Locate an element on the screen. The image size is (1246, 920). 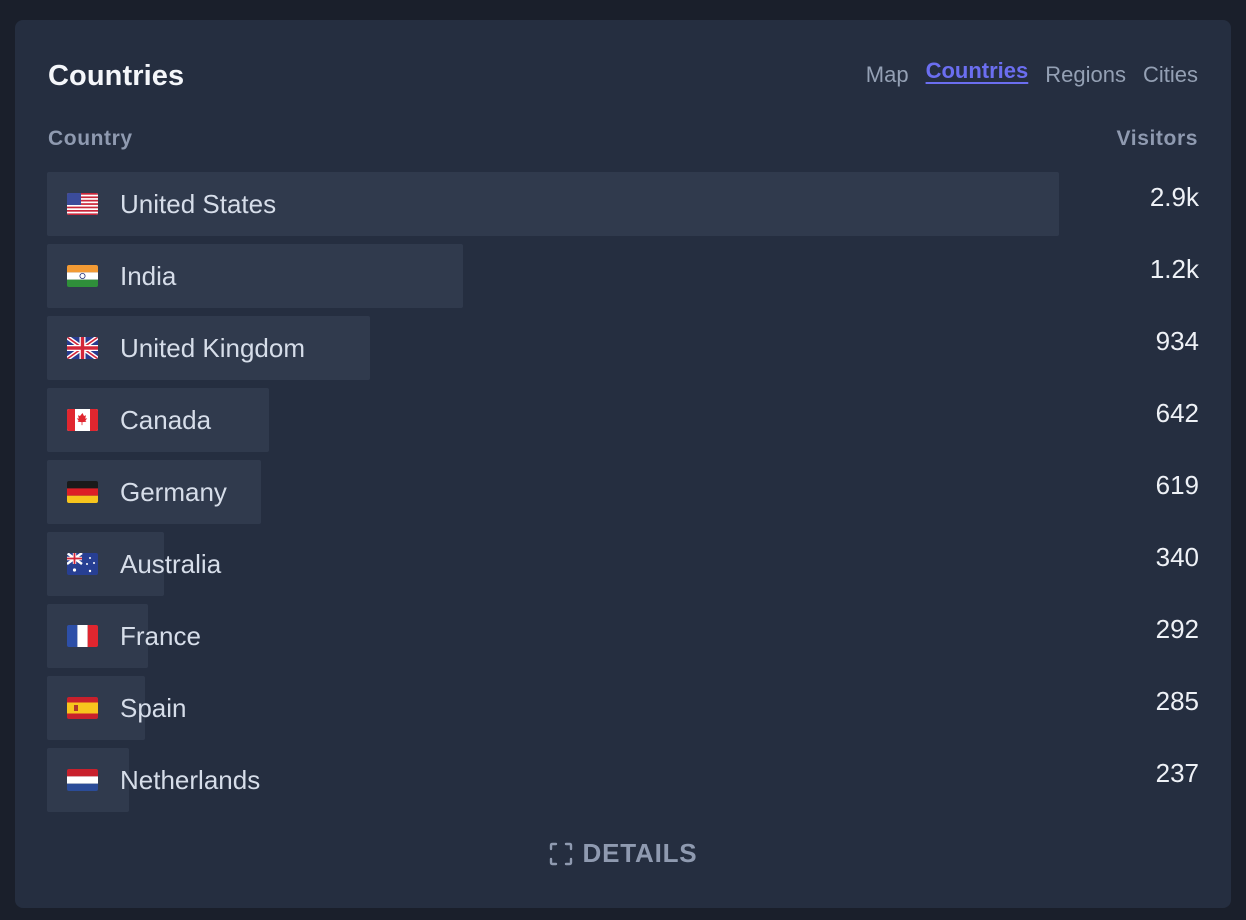
country-name: Spain is located at coordinates (153, 708).